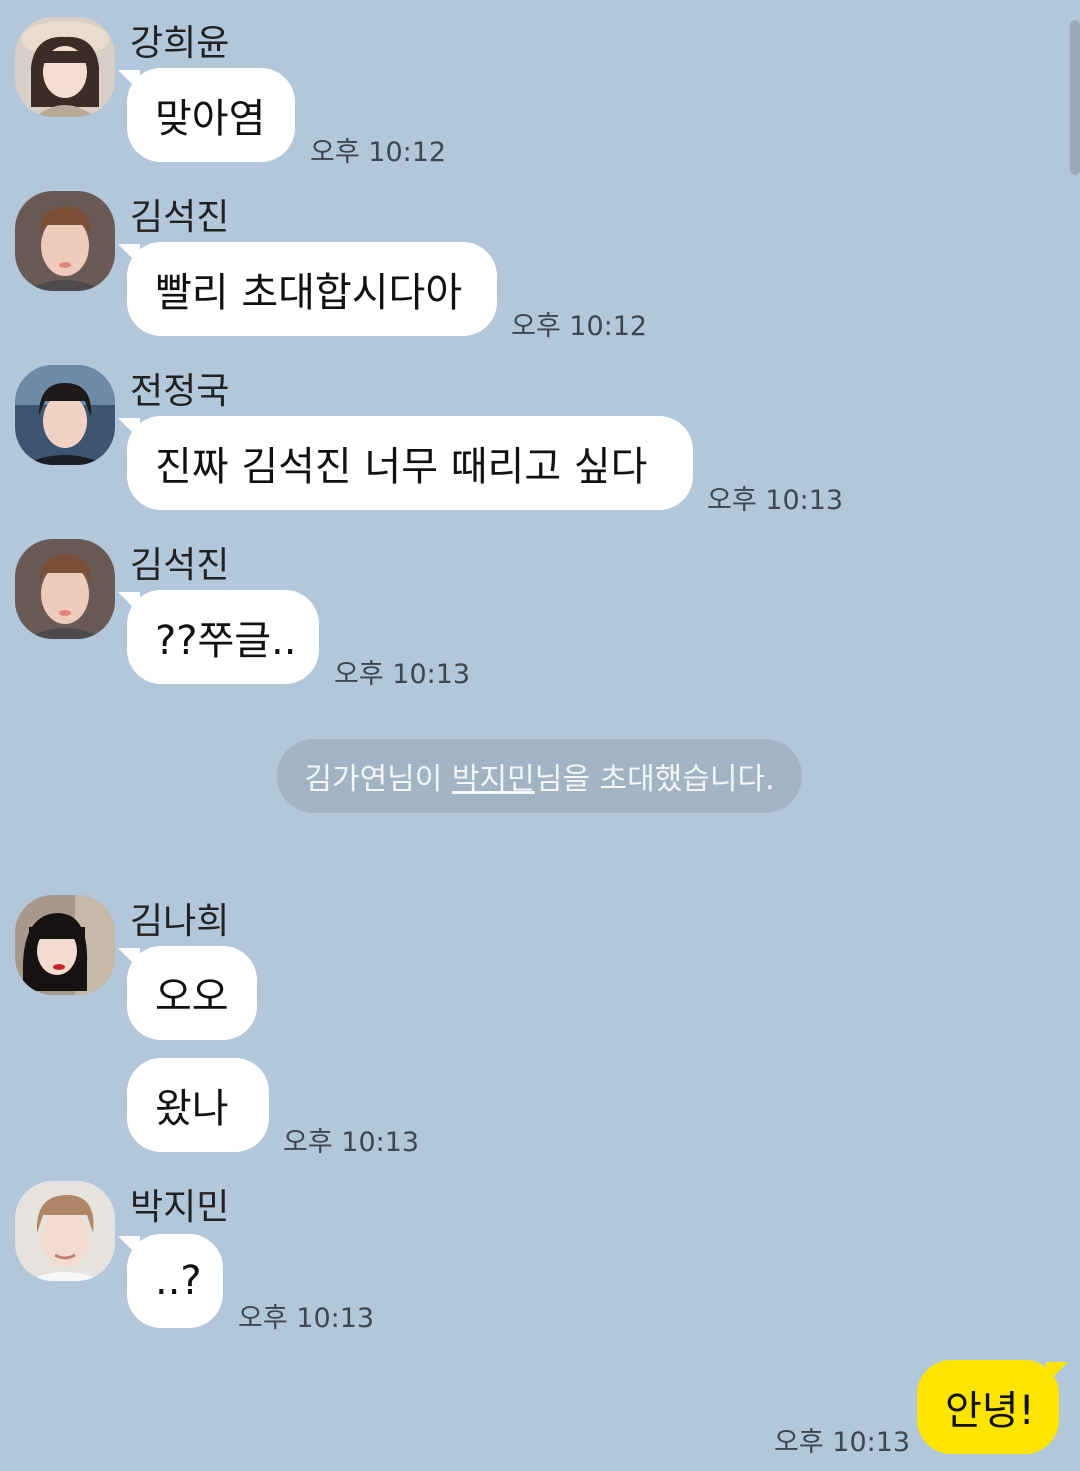  I want to click on message-bubble: 빨리 초대합시다아, so click(307, 289).